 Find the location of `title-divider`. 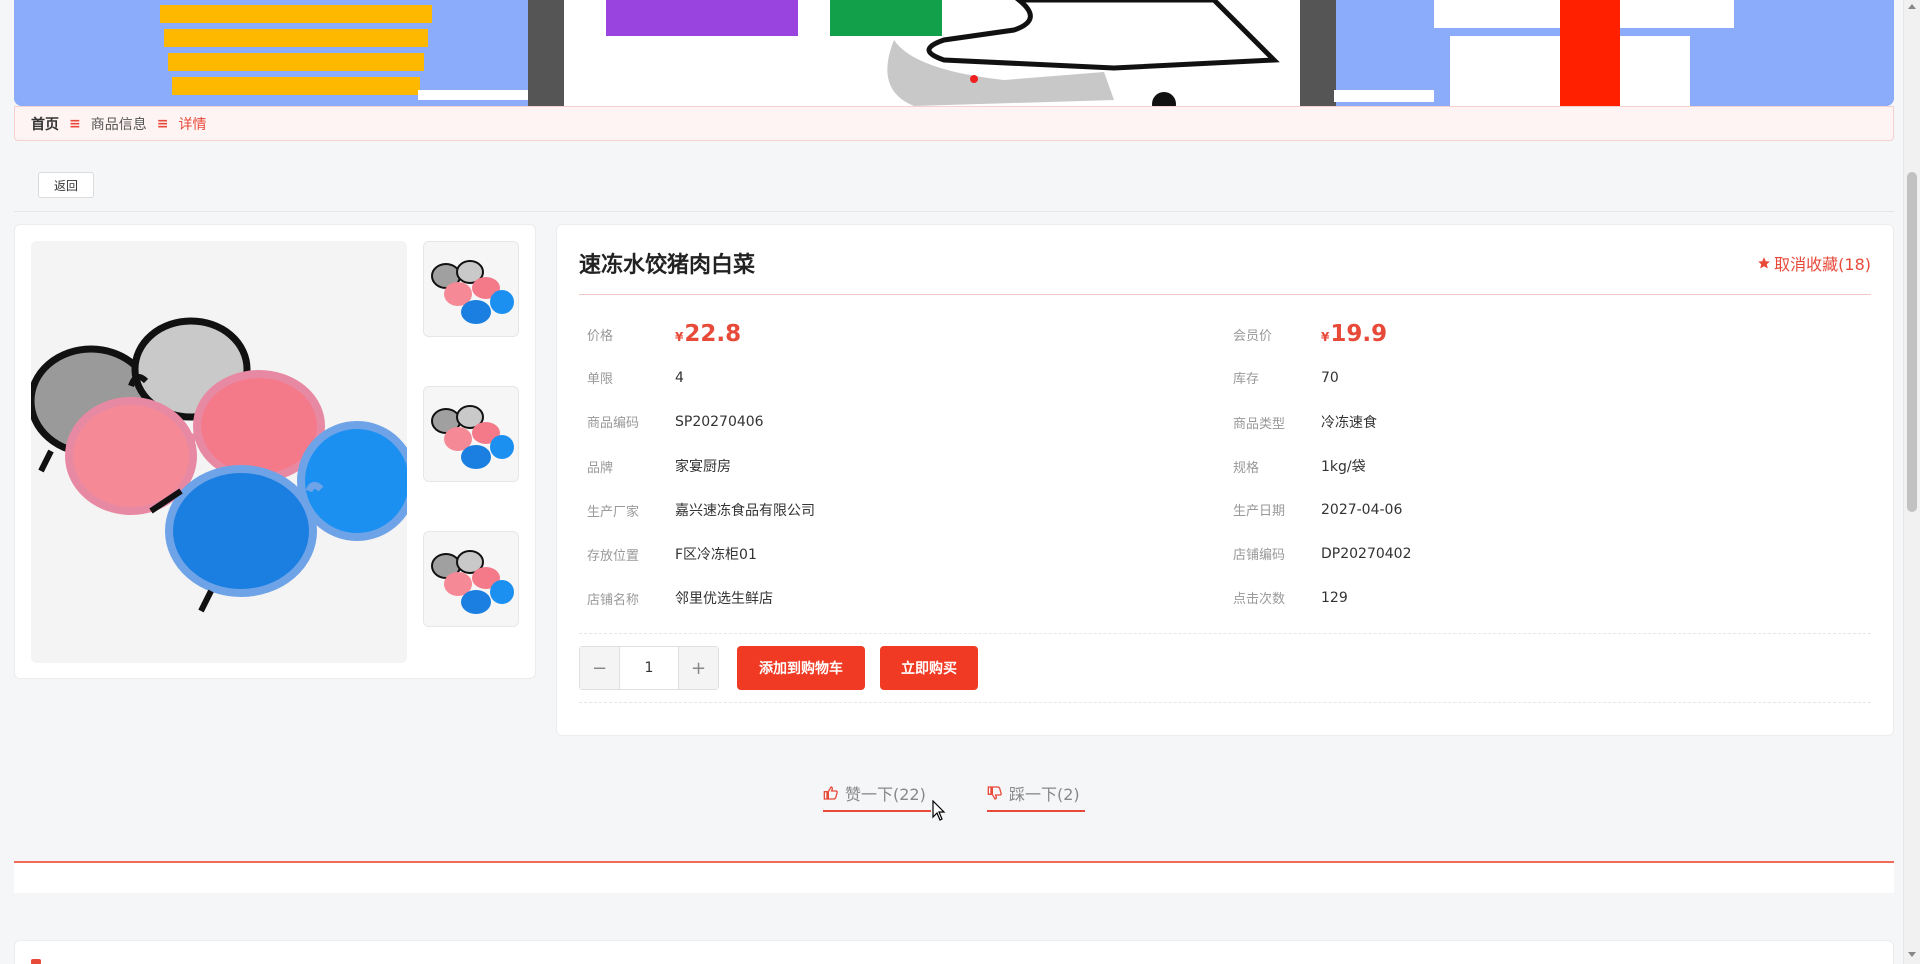

title-divider is located at coordinates (1225, 294).